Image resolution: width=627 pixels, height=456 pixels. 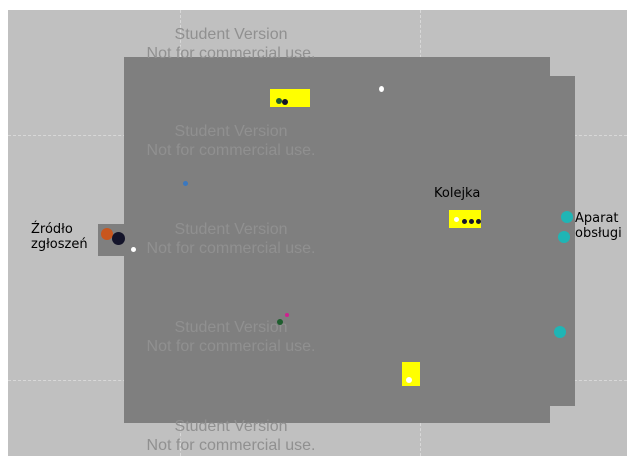 What do you see at coordinates (457, 193) in the screenshot?
I see `queue-label: Kolejka` at bounding box center [457, 193].